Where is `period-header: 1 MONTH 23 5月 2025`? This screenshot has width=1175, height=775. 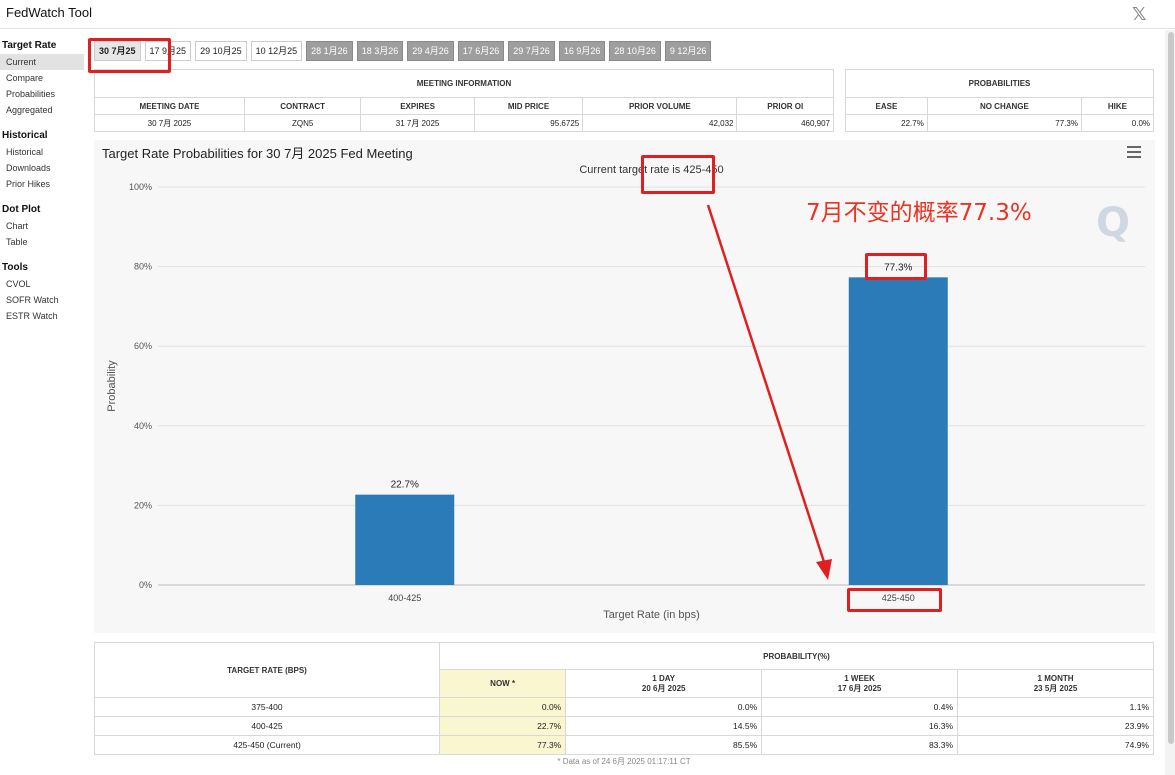
period-header: 1 MONTH 23 5月 2025 is located at coordinates (1055, 683).